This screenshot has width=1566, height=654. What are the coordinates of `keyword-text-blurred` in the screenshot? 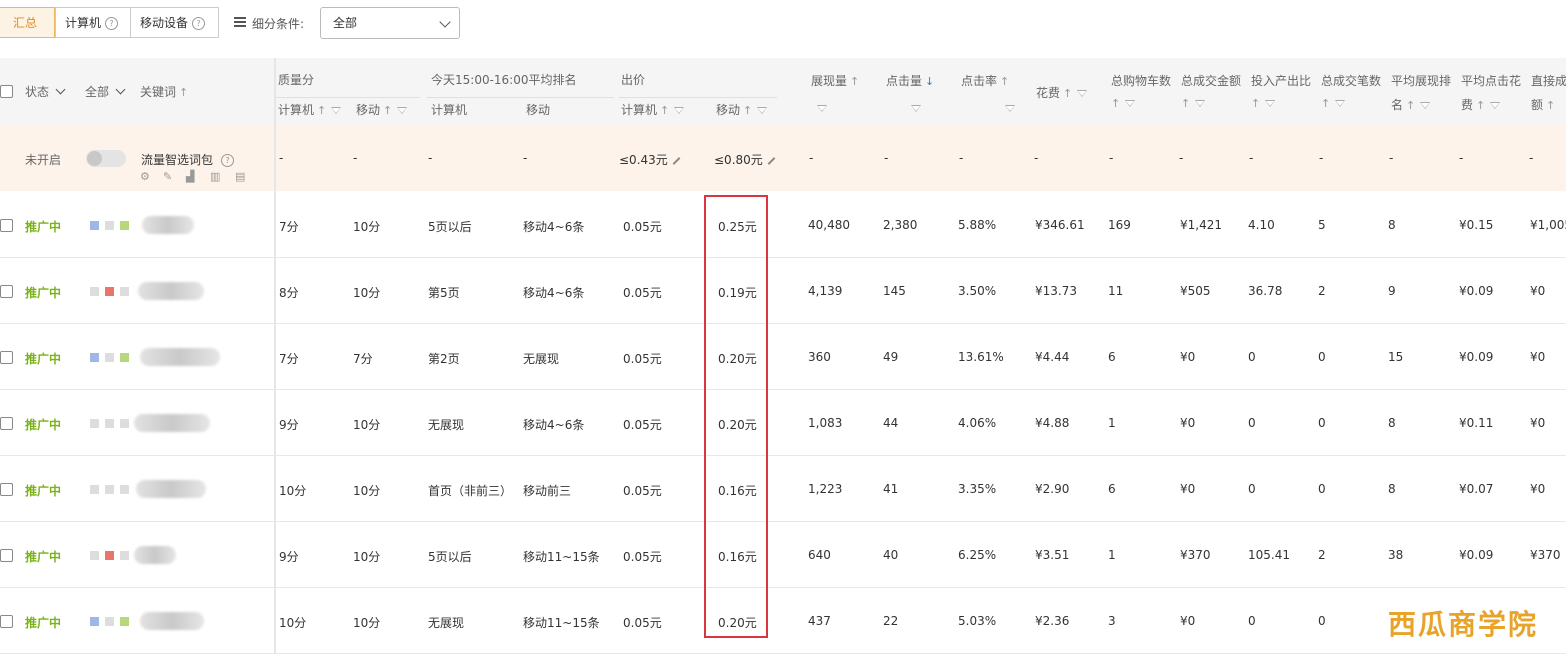 It's located at (171, 489).